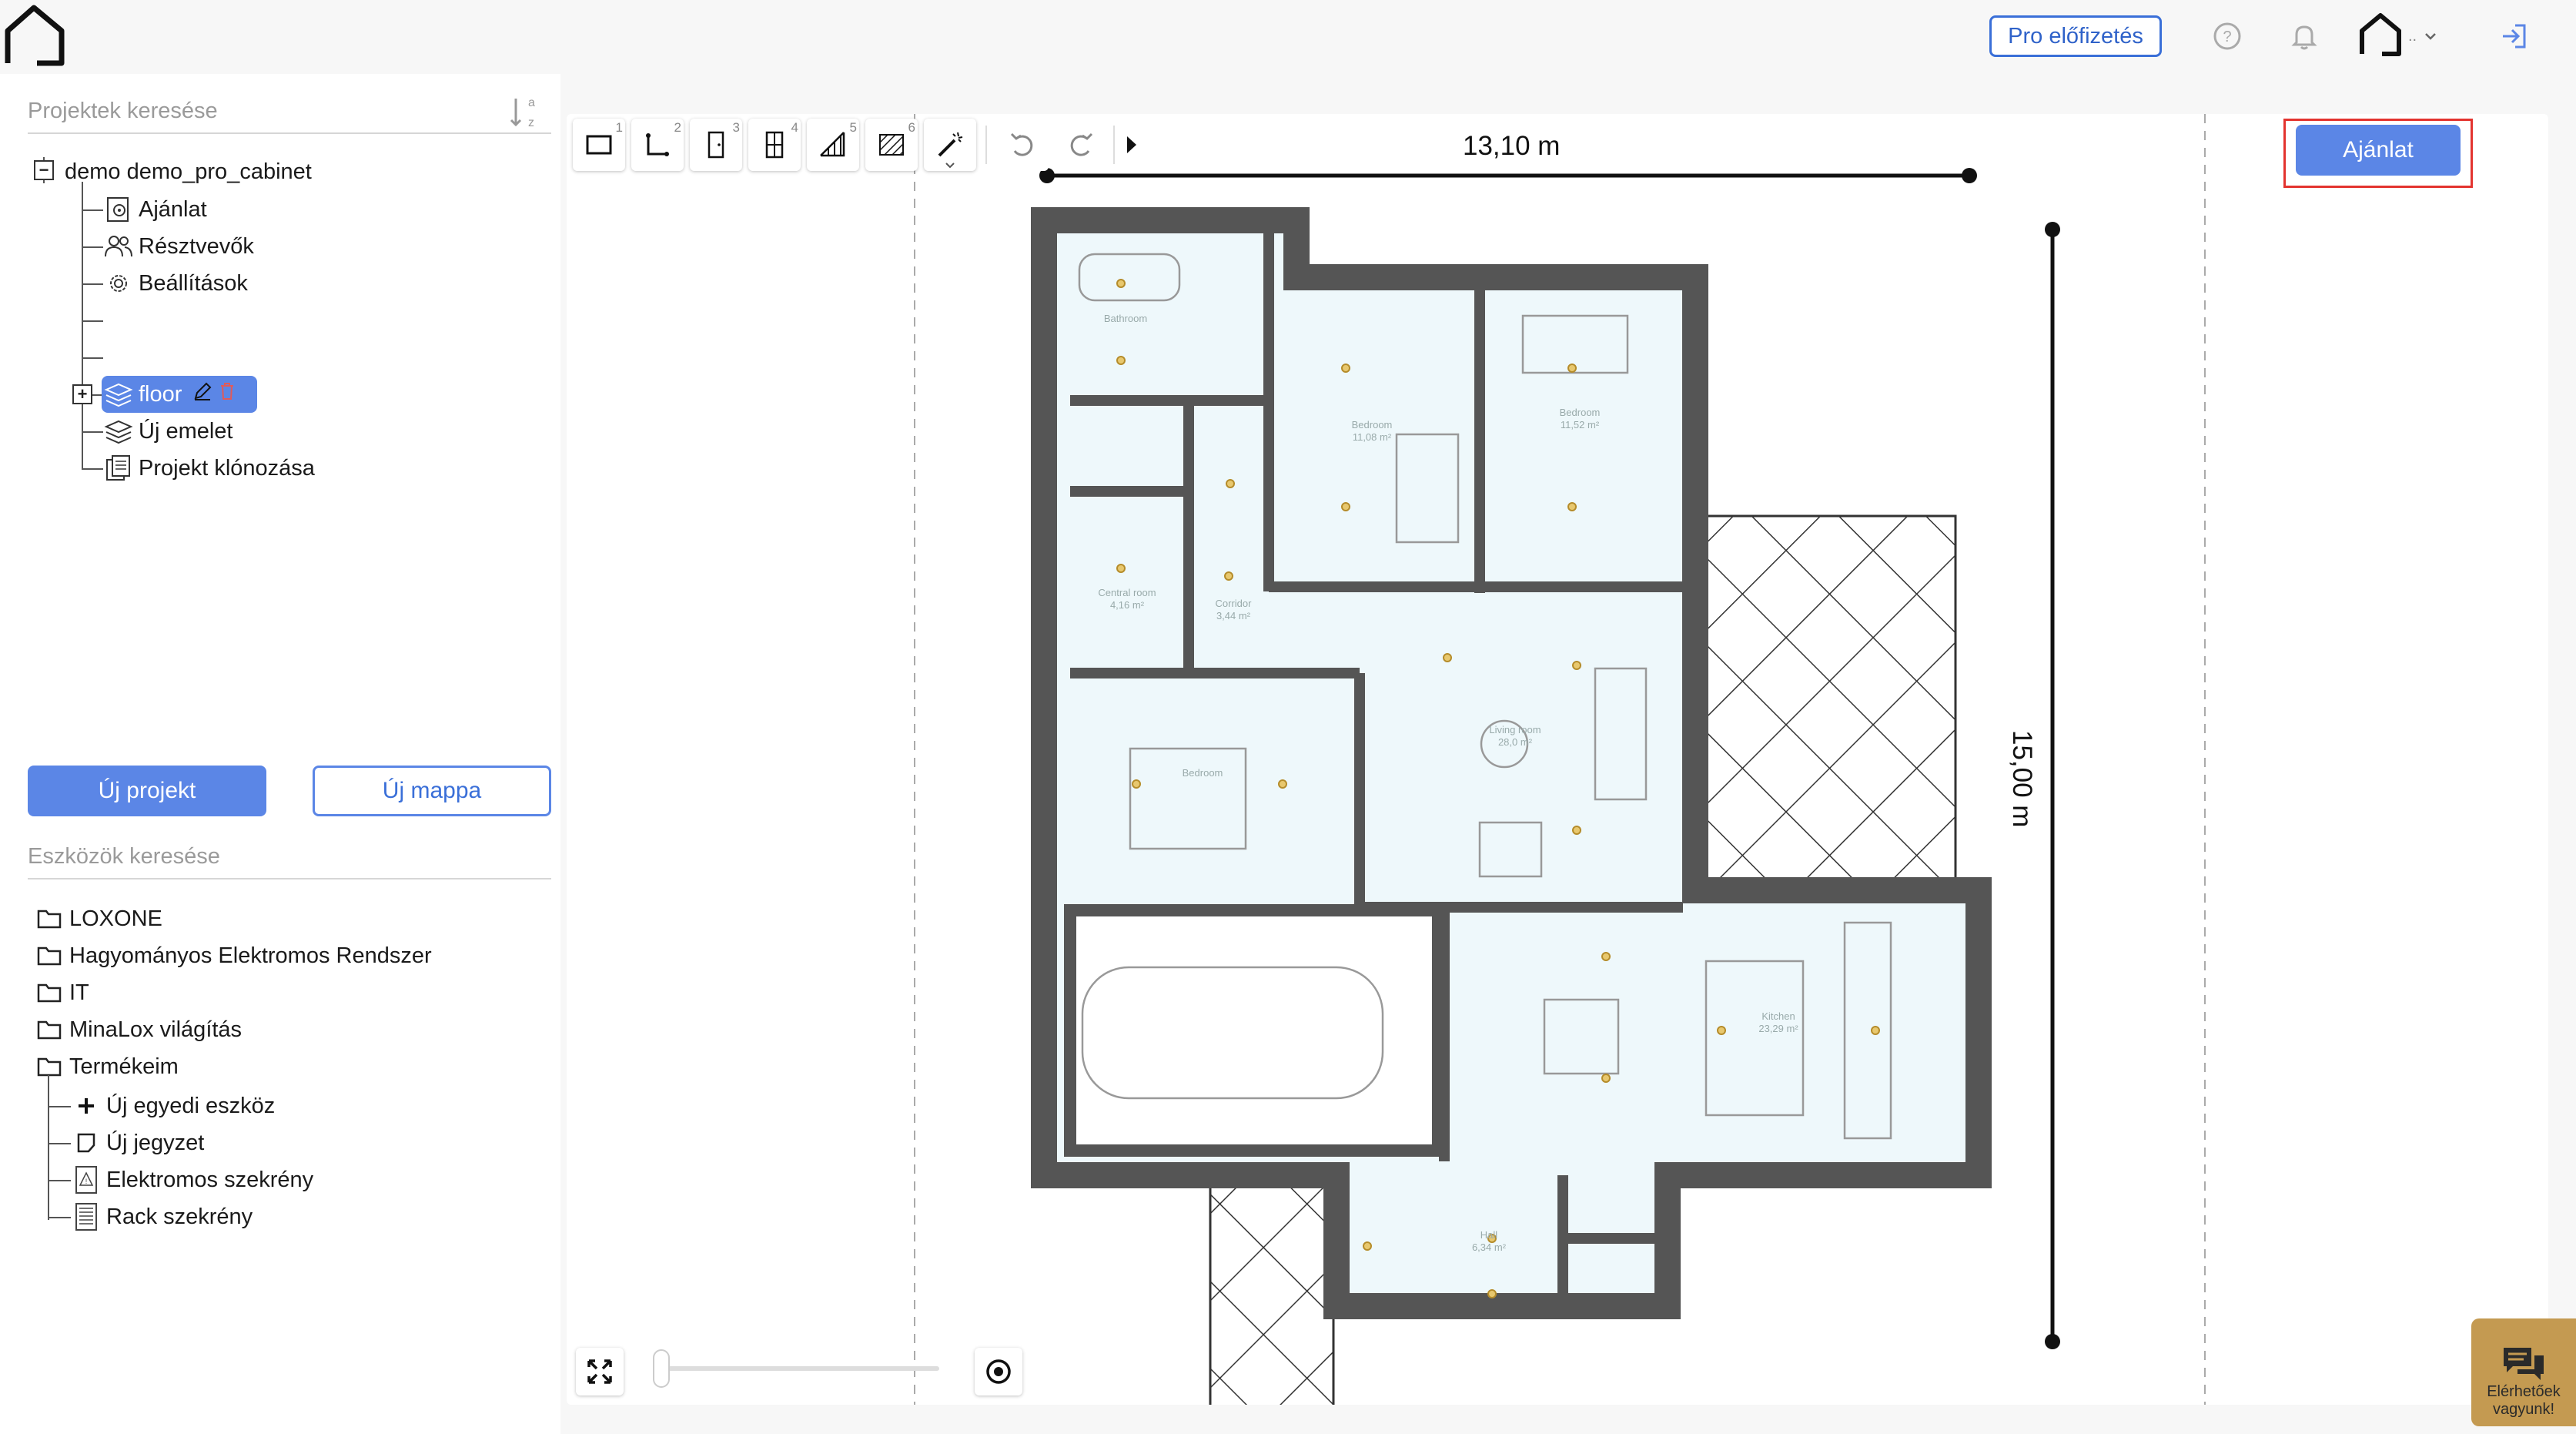 The height and width of the screenshot is (1434, 2576). I want to click on drawing-toolbar: 1 2 3 4 5 6, so click(857, 145).